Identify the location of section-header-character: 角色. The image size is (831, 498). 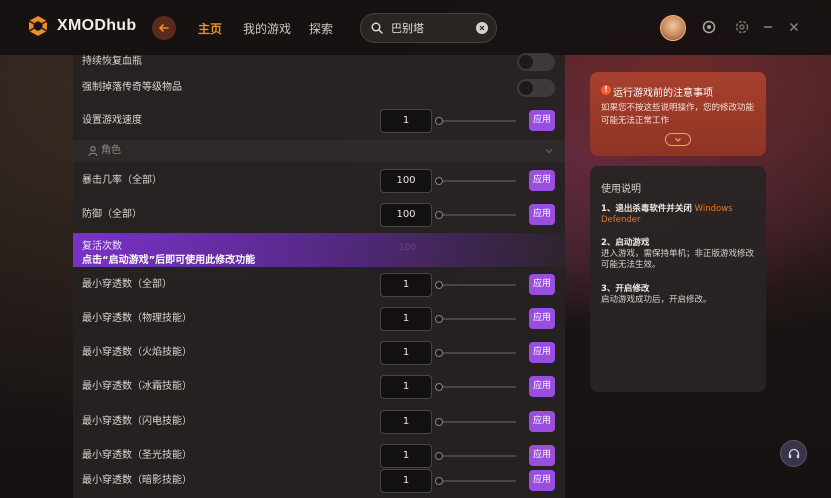
(319, 151).